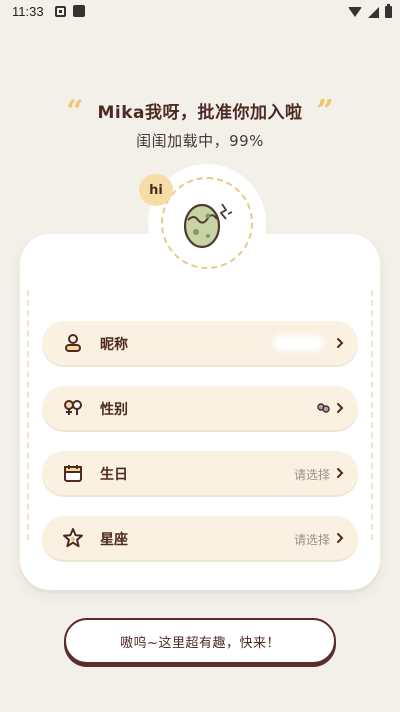 This screenshot has height=712, width=400. Describe the element at coordinates (79, 11) in the screenshot. I see `app-icon` at that location.